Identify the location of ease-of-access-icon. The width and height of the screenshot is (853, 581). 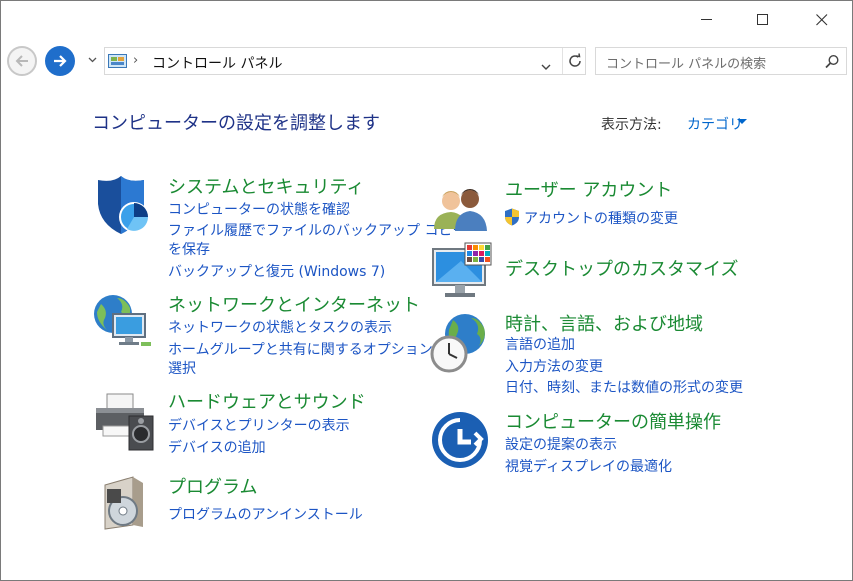
(460, 440).